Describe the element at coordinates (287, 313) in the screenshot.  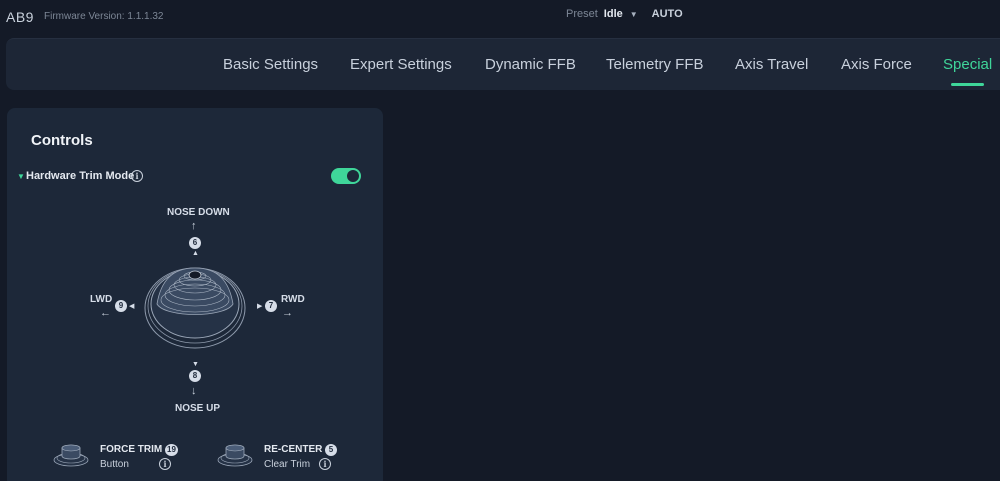
I see `arrow-right-icon: →` at that location.